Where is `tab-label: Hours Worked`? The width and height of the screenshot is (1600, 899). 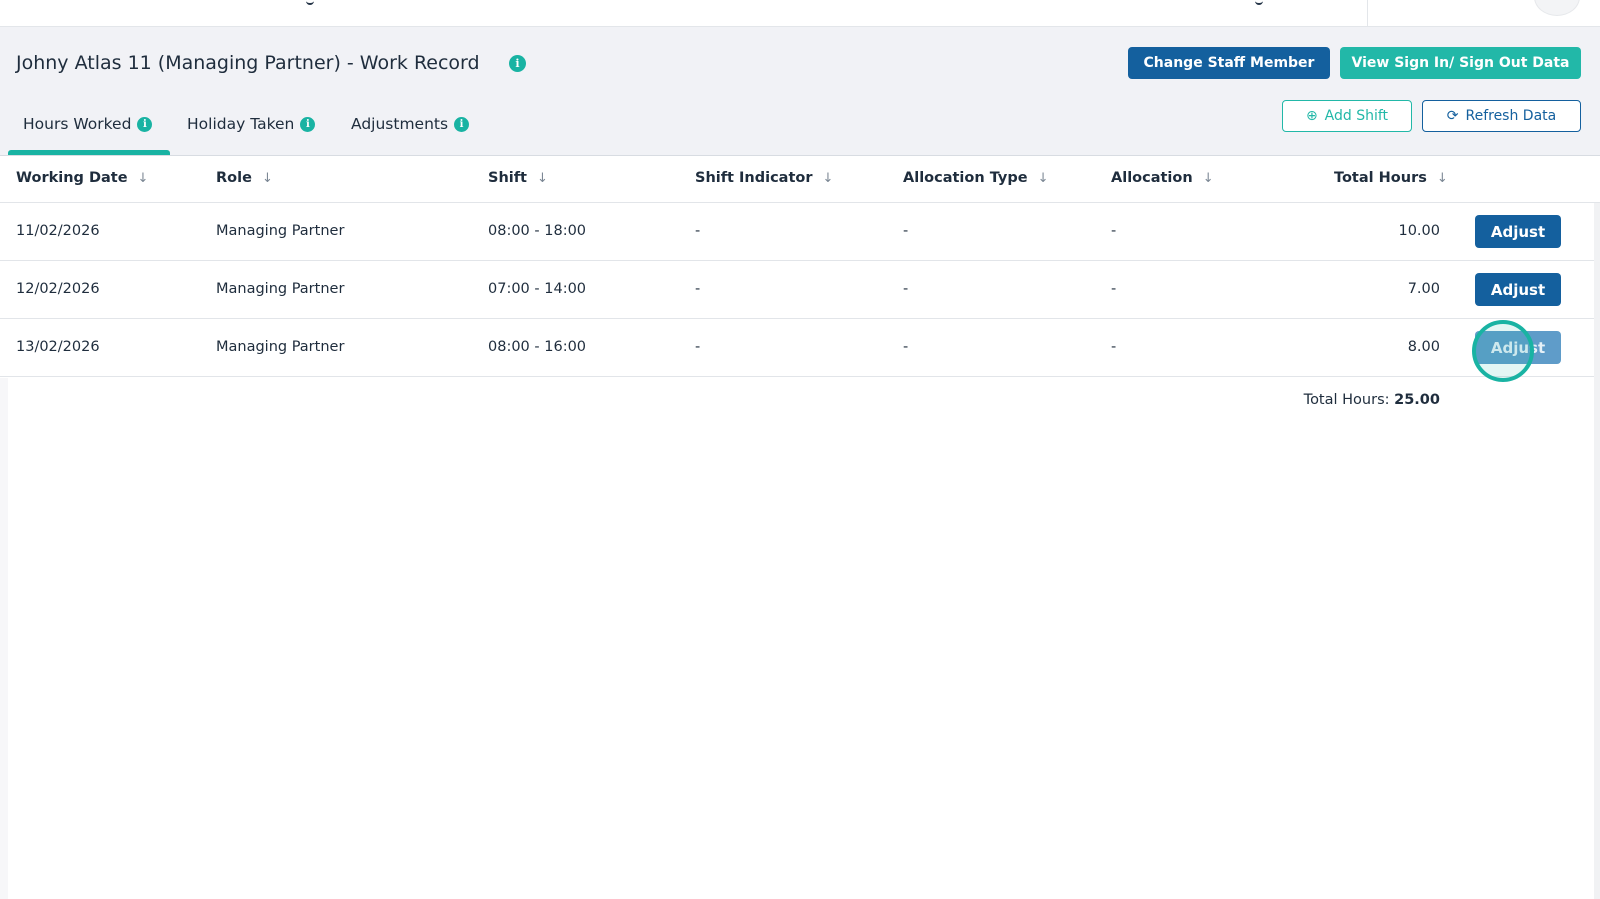 tab-label: Hours Worked is located at coordinates (77, 124).